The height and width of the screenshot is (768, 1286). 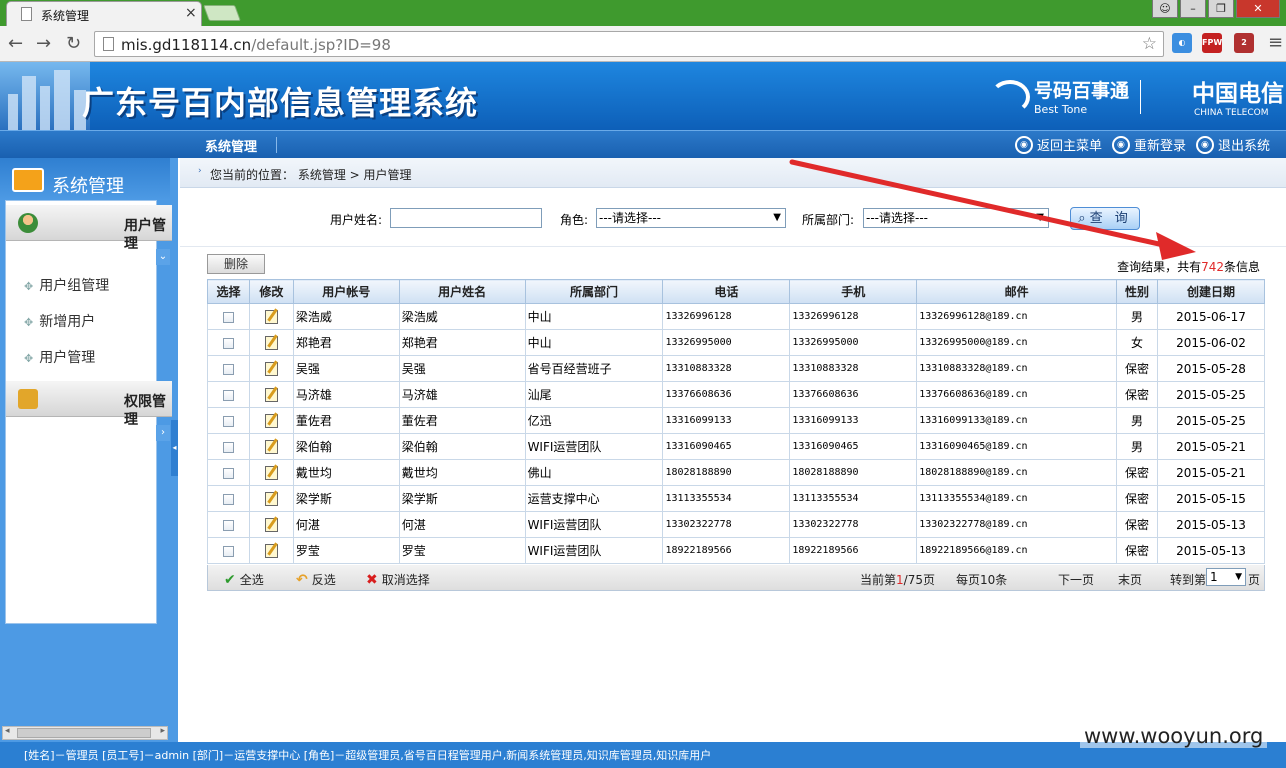 What do you see at coordinates (726, 472) in the screenshot?
I see `cell-phone: 18028188890` at bounding box center [726, 472].